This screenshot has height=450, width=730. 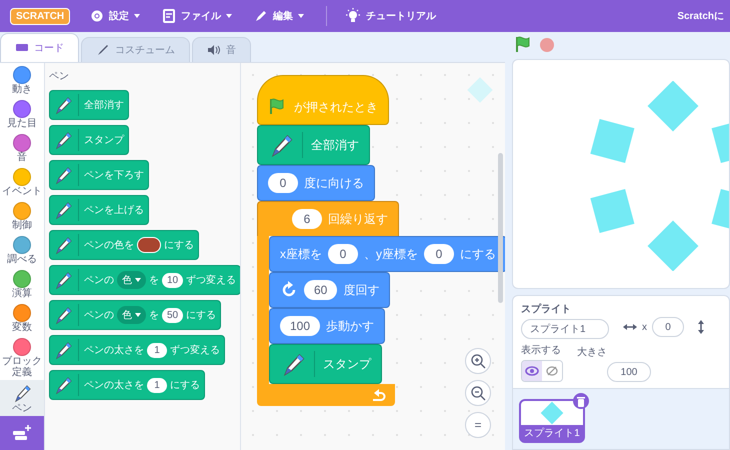 What do you see at coordinates (300, 326) in the screenshot?
I see `number-input: 100` at bounding box center [300, 326].